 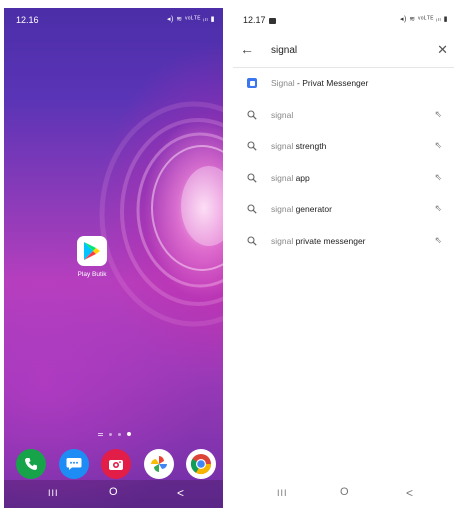 I want to click on dock, so click(x=116, y=464).